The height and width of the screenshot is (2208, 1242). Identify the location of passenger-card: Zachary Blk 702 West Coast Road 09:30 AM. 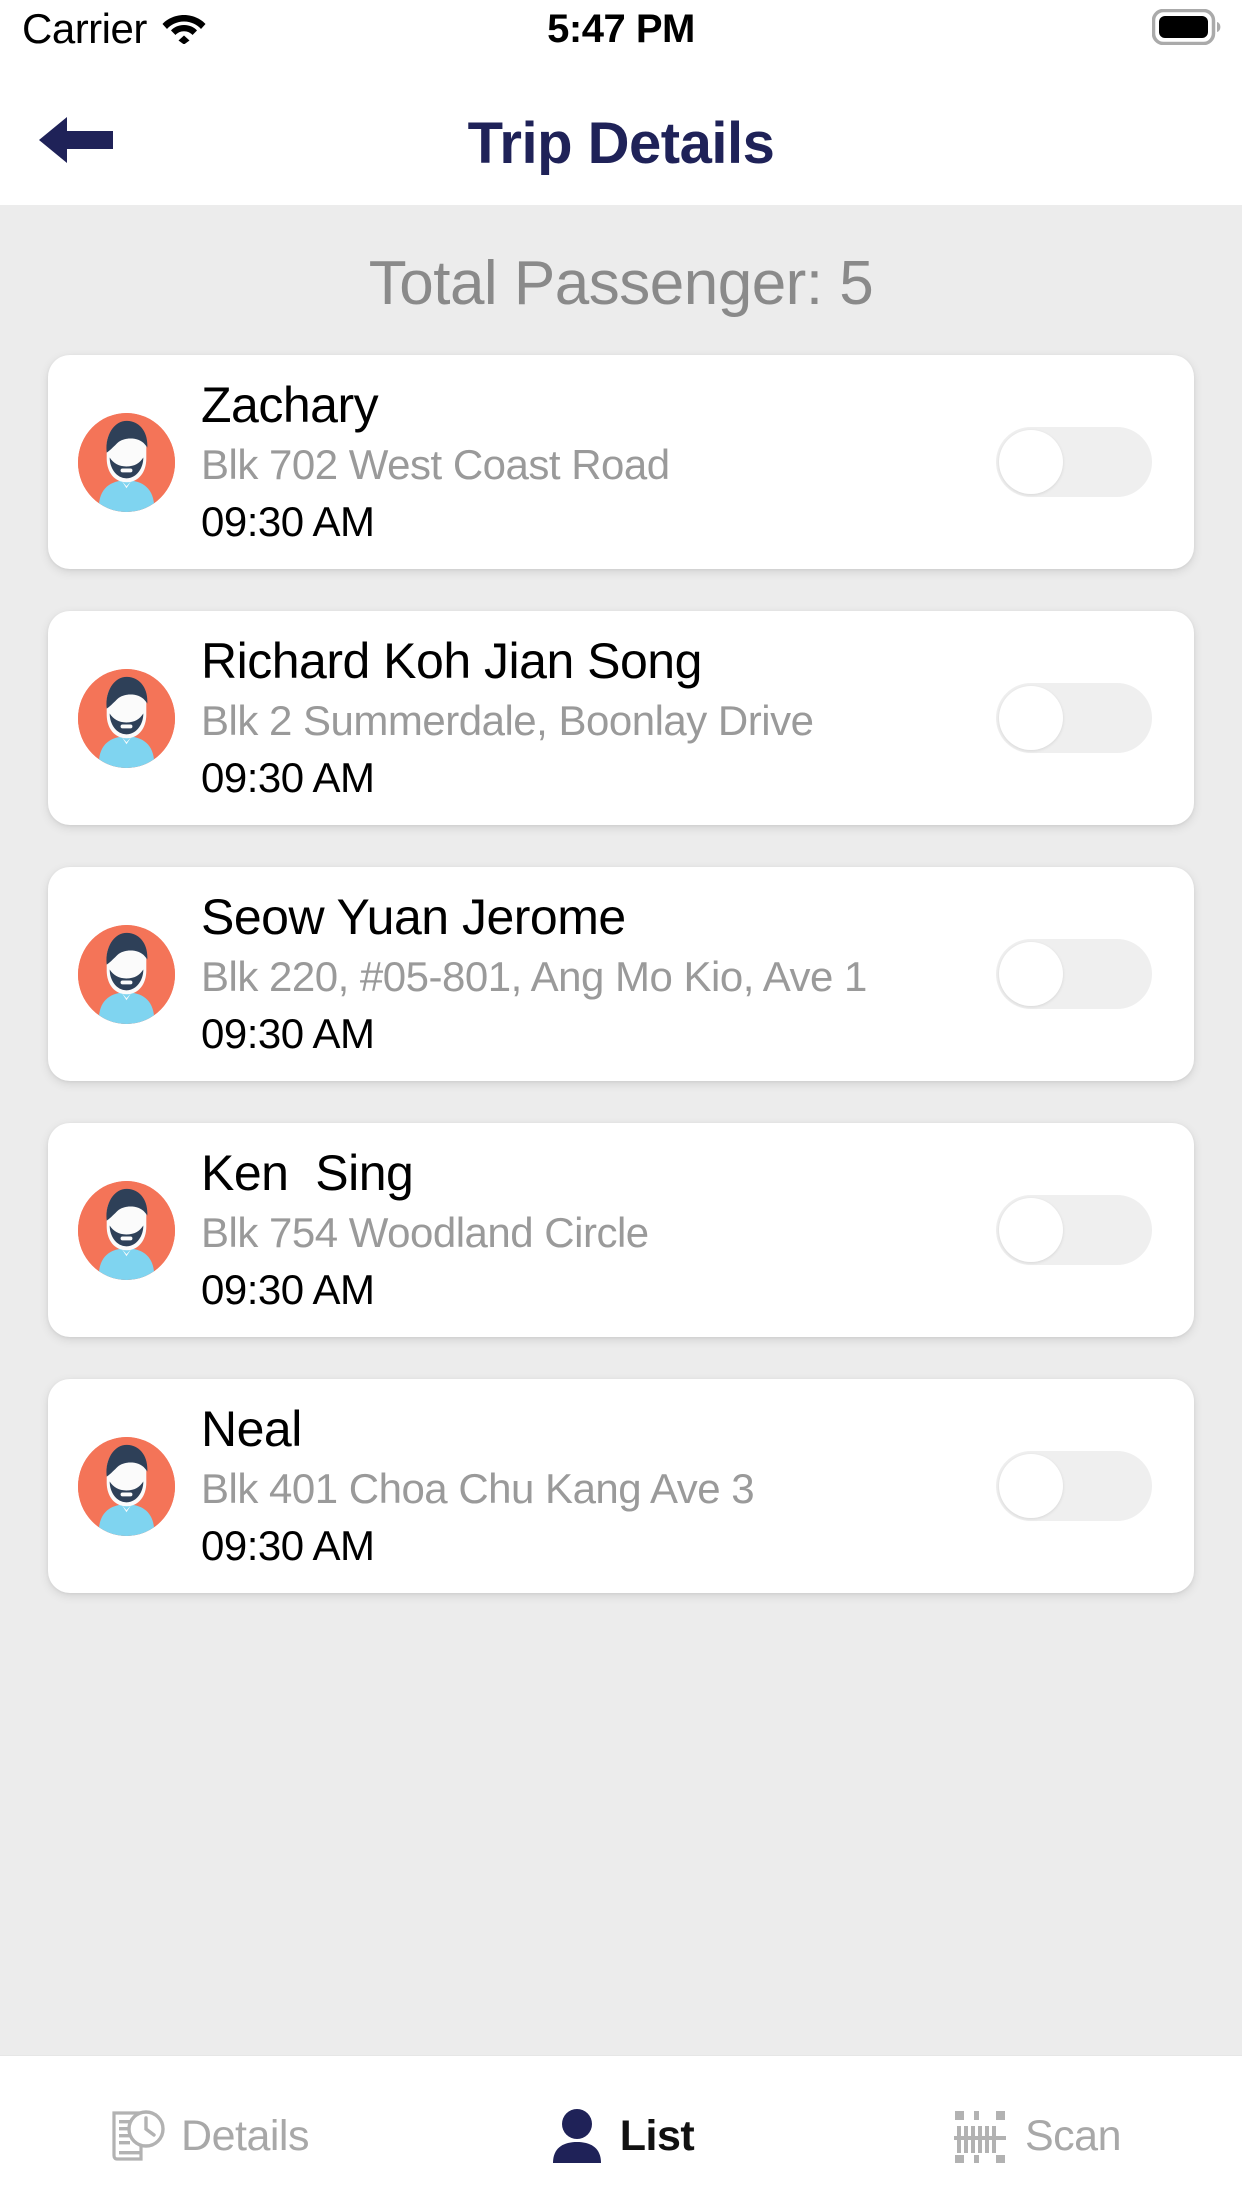
(621, 462).